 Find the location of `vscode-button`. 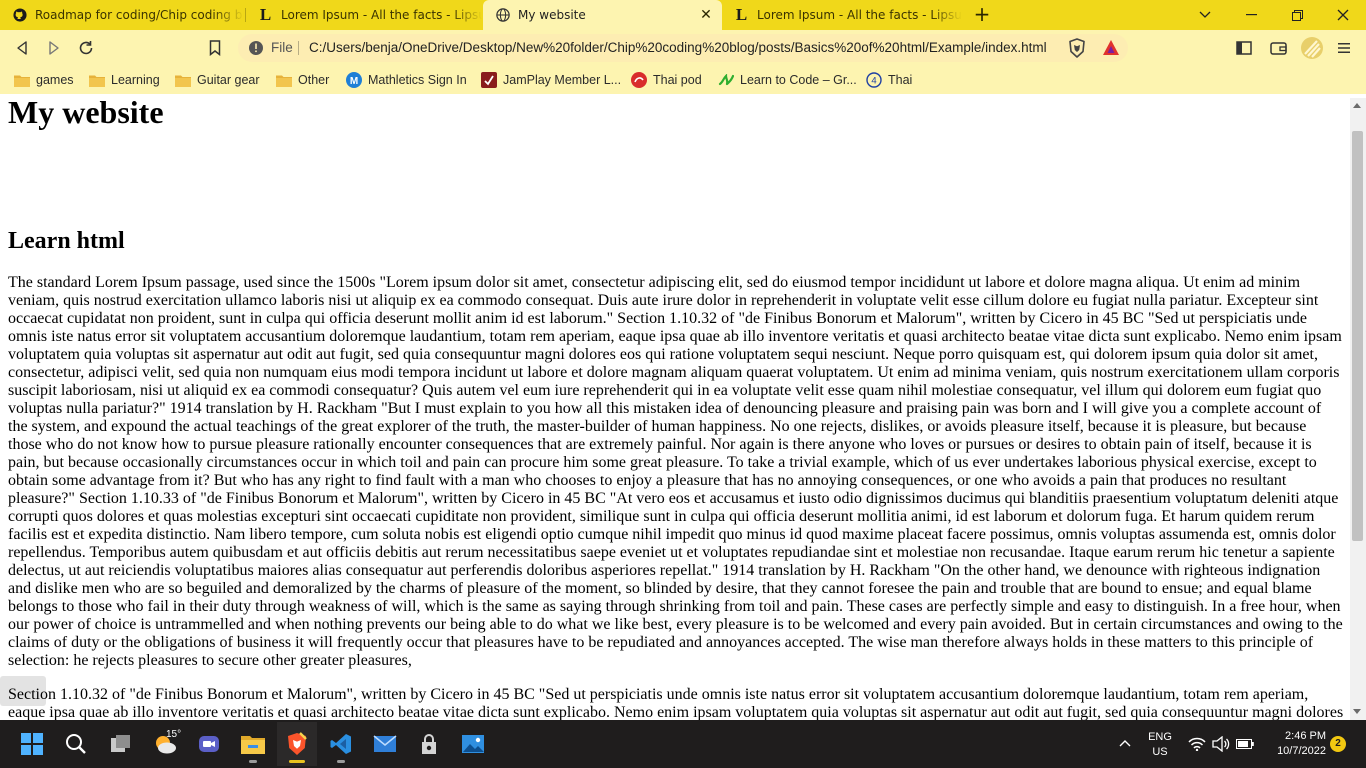

vscode-button is located at coordinates (341, 744).